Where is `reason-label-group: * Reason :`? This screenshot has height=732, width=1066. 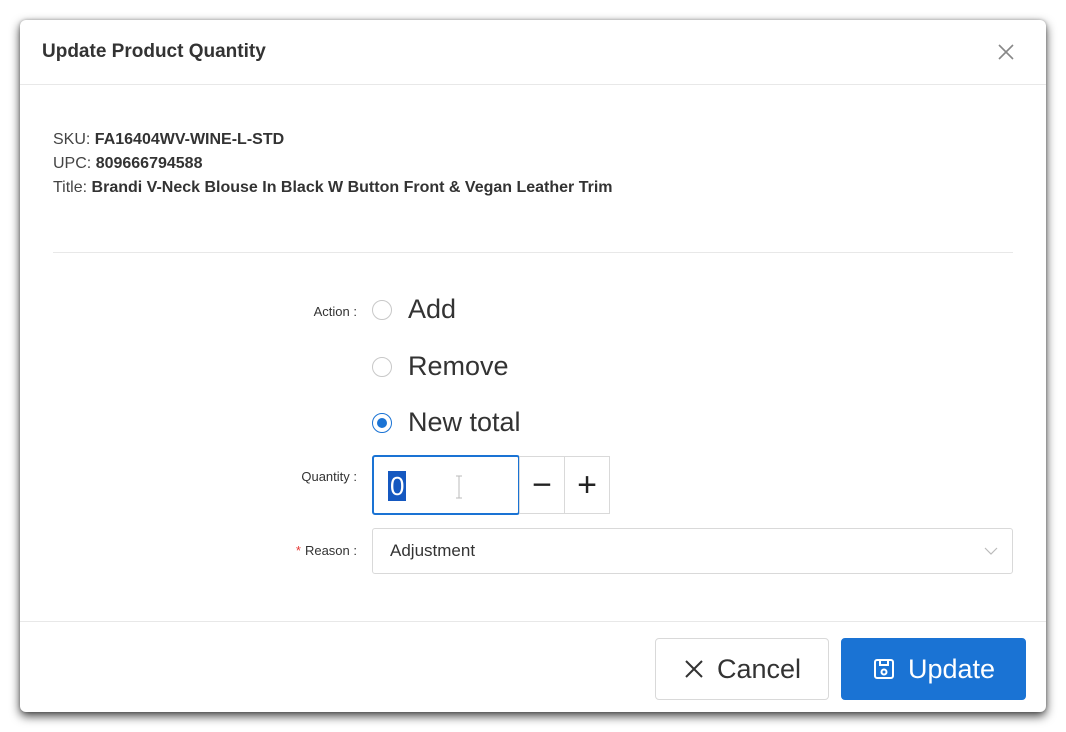
reason-label-group: * Reason : is located at coordinates (287, 550).